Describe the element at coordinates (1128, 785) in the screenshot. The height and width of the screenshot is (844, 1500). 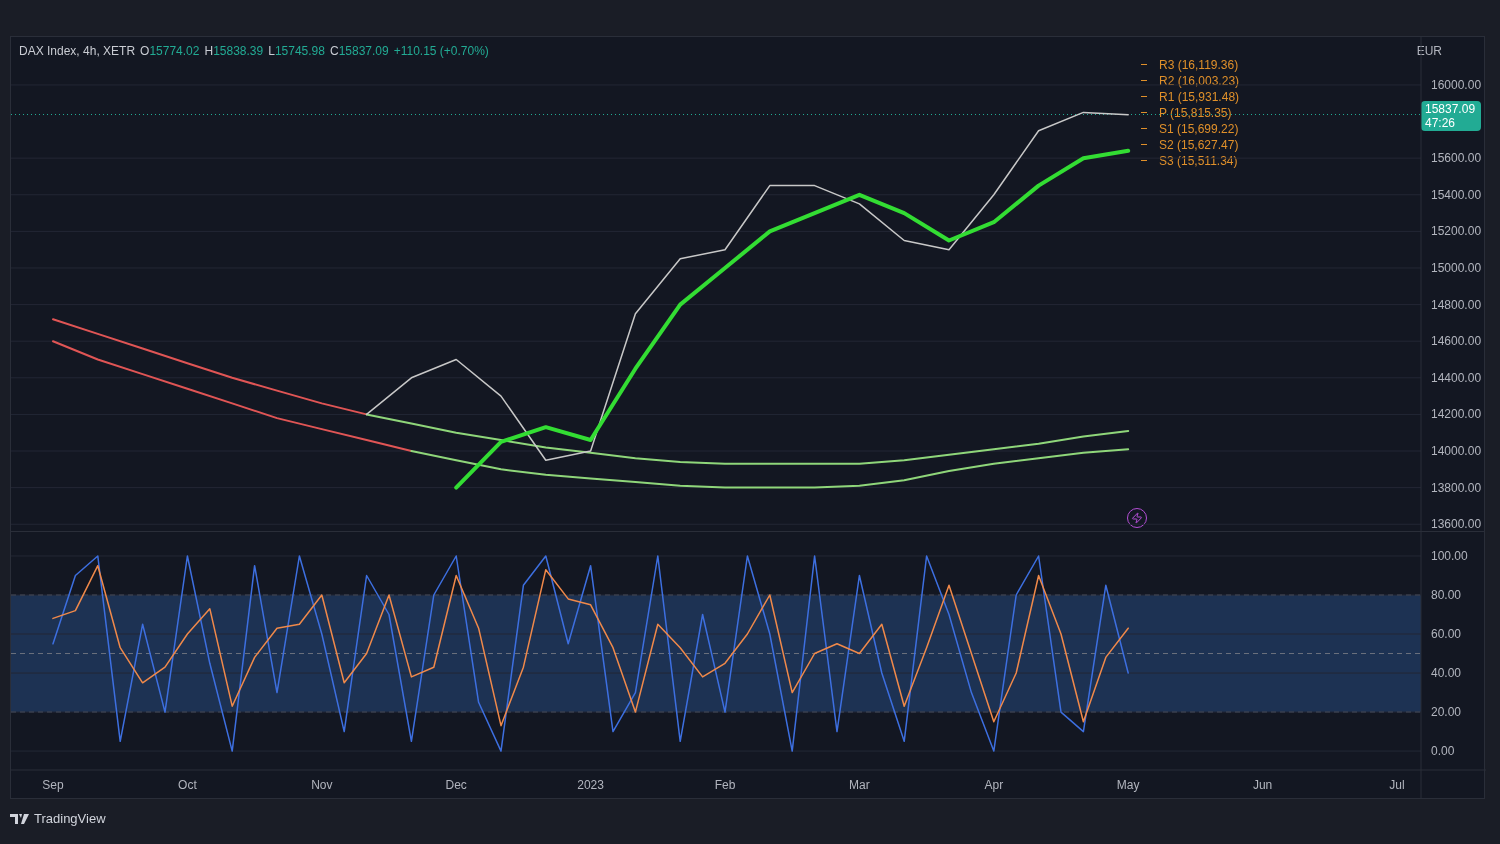
I see `time-axis-label: May` at that location.